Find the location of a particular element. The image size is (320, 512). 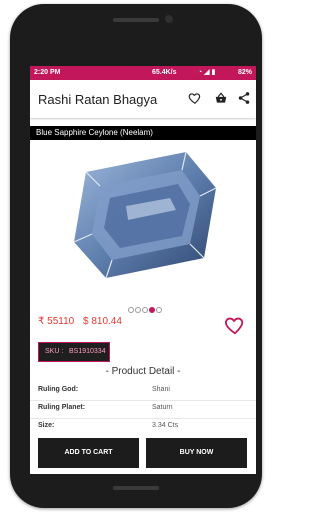

image-carousel-dots is located at coordinates (145, 309).